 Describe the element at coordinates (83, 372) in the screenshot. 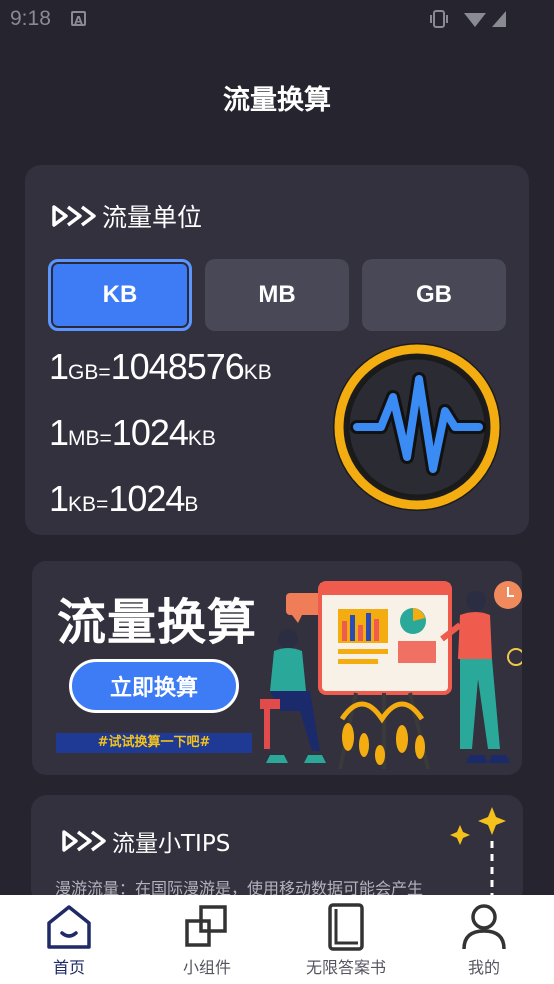

I see `conversion-unit: GB` at that location.